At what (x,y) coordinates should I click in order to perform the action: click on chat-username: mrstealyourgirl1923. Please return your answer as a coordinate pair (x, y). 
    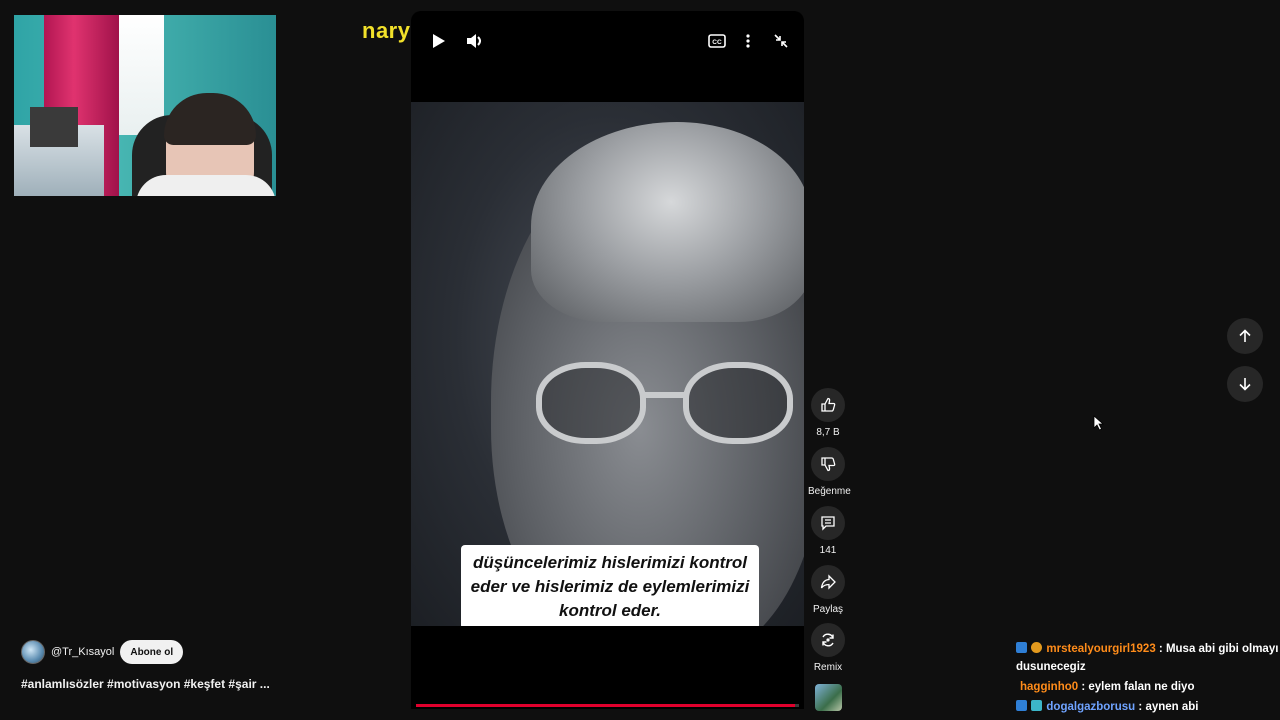
    Looking at the image, I should click on (1100, 649).